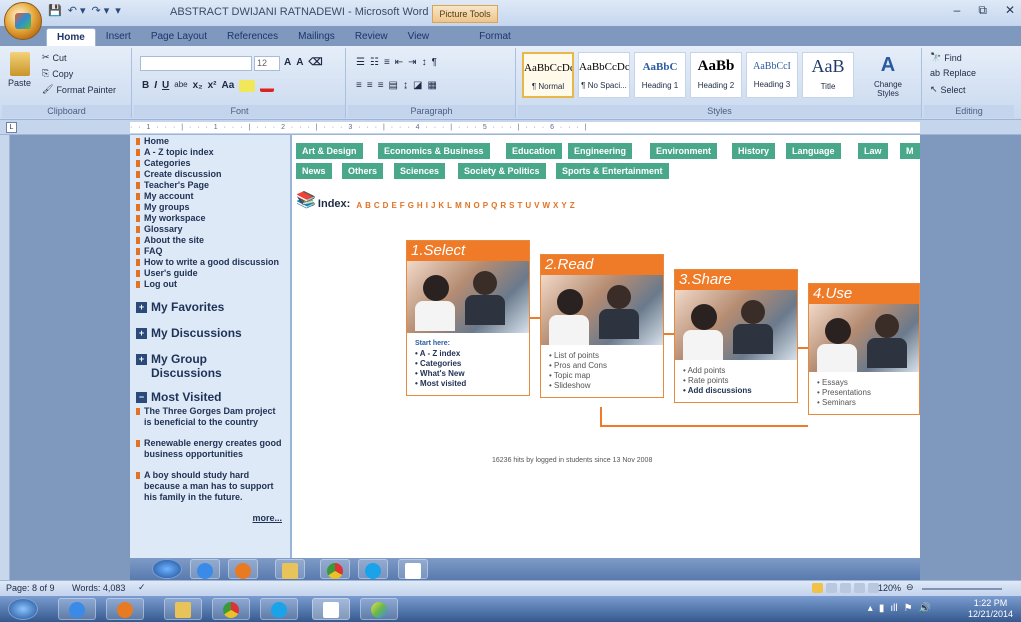 The image size is (1021, 622). What do you see at coordinates (469, 374) in the screenshot?
I see `step-item: • What's New` at bounding box center [469, 374].